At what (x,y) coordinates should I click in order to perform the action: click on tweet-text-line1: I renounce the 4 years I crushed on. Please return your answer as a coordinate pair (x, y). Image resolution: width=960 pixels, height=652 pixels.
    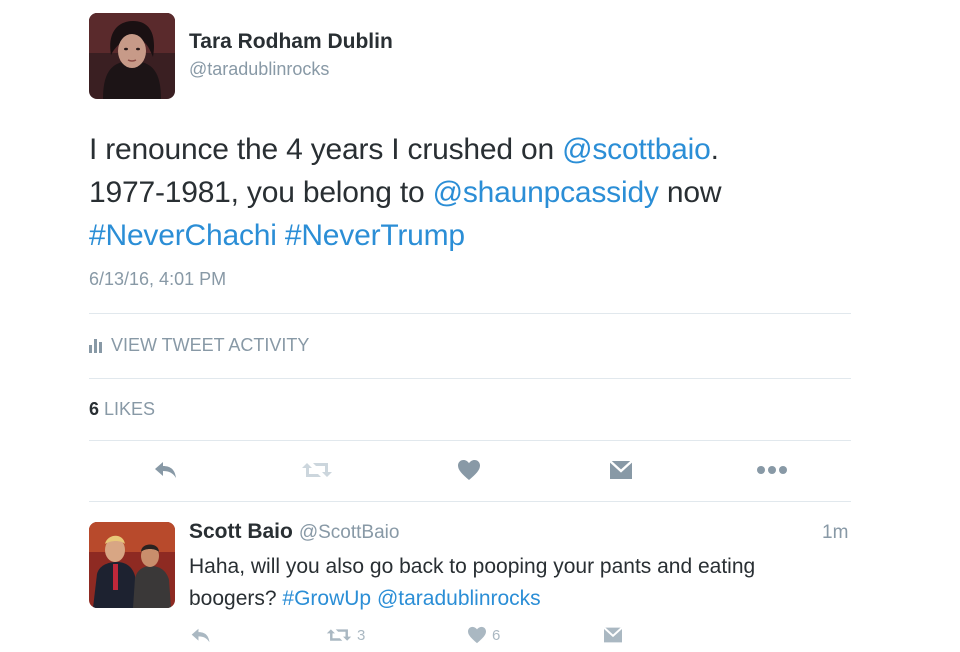
    Looking at the image, I should click on (326, 149).